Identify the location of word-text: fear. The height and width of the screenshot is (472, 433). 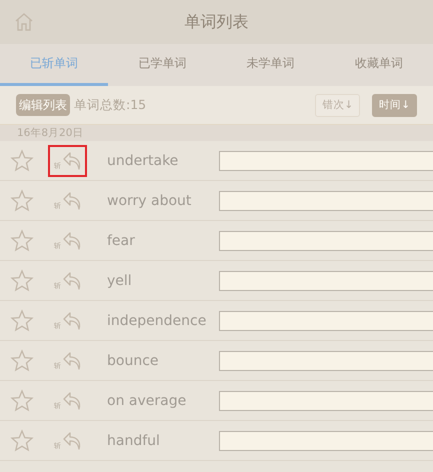
(121, 240).